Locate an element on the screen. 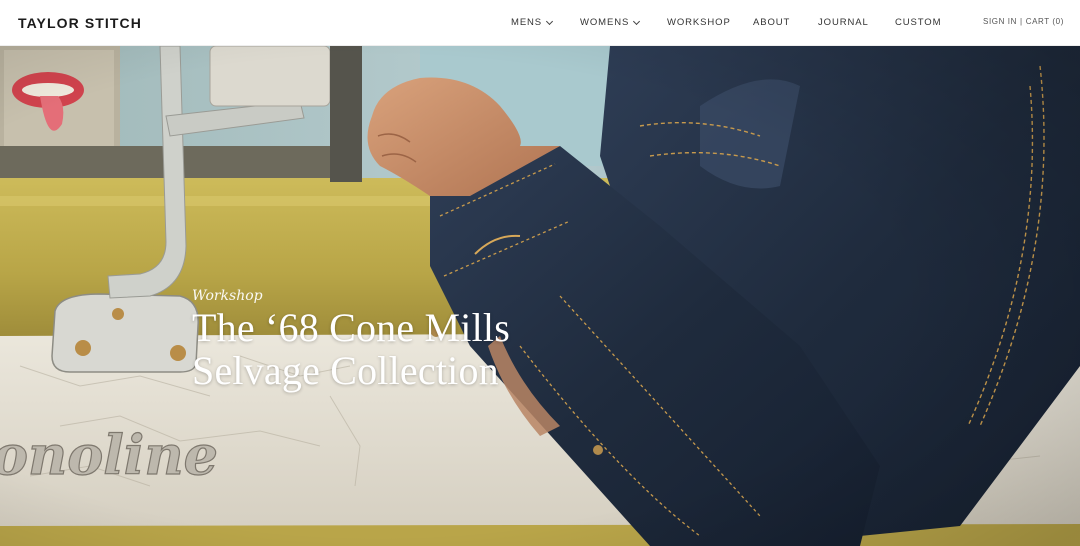 This screenshot has height=546, width=1080. hero-eyebrow: Workshop is located at coordinates (227, 296).